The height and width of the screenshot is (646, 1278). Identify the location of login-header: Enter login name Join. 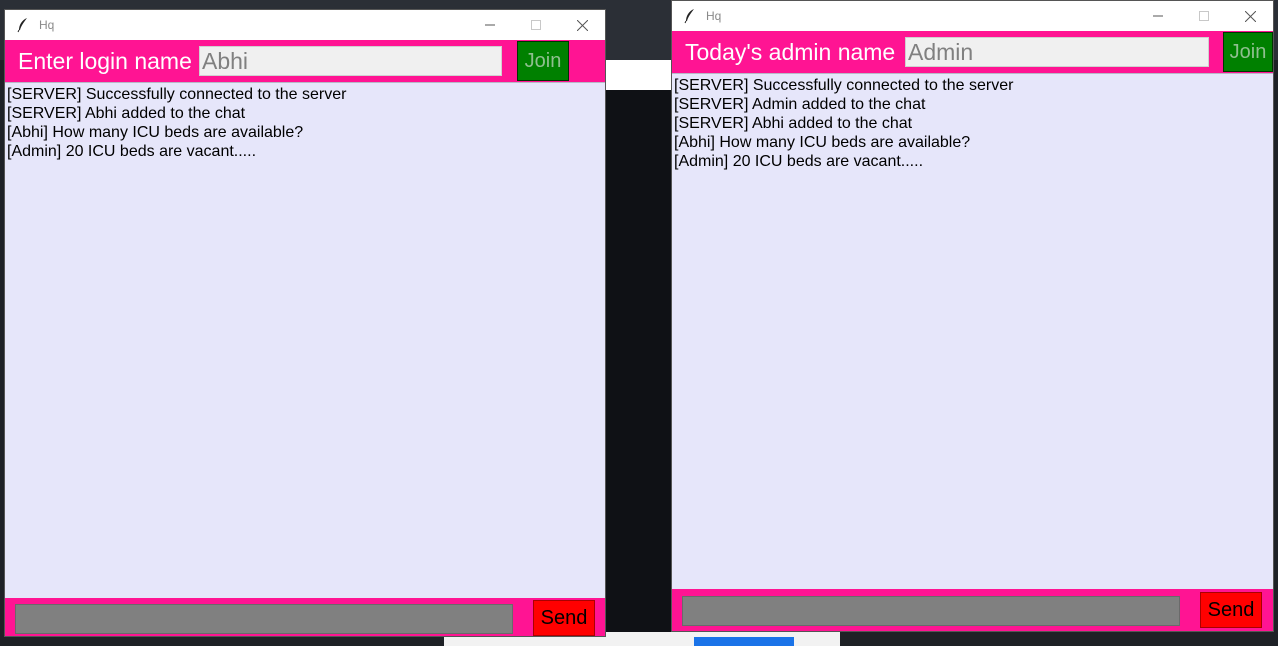
(305, 61).